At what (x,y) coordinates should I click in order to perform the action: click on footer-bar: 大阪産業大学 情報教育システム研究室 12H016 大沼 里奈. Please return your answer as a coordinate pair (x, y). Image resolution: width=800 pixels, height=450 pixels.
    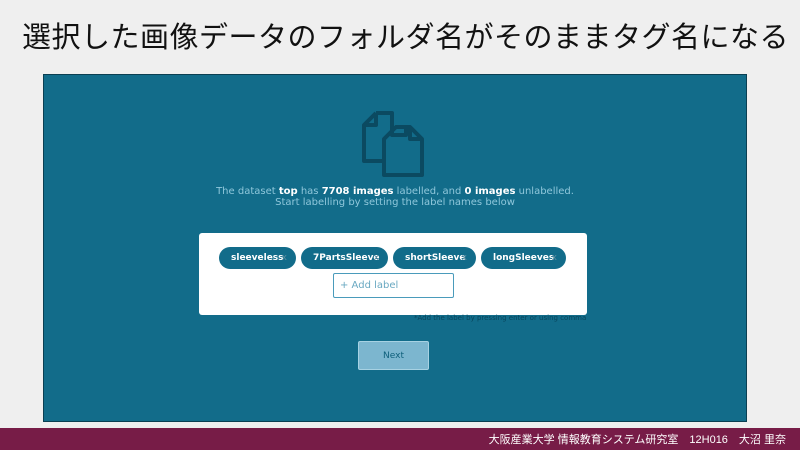
    Looking at the image, I should click on (400, 439).